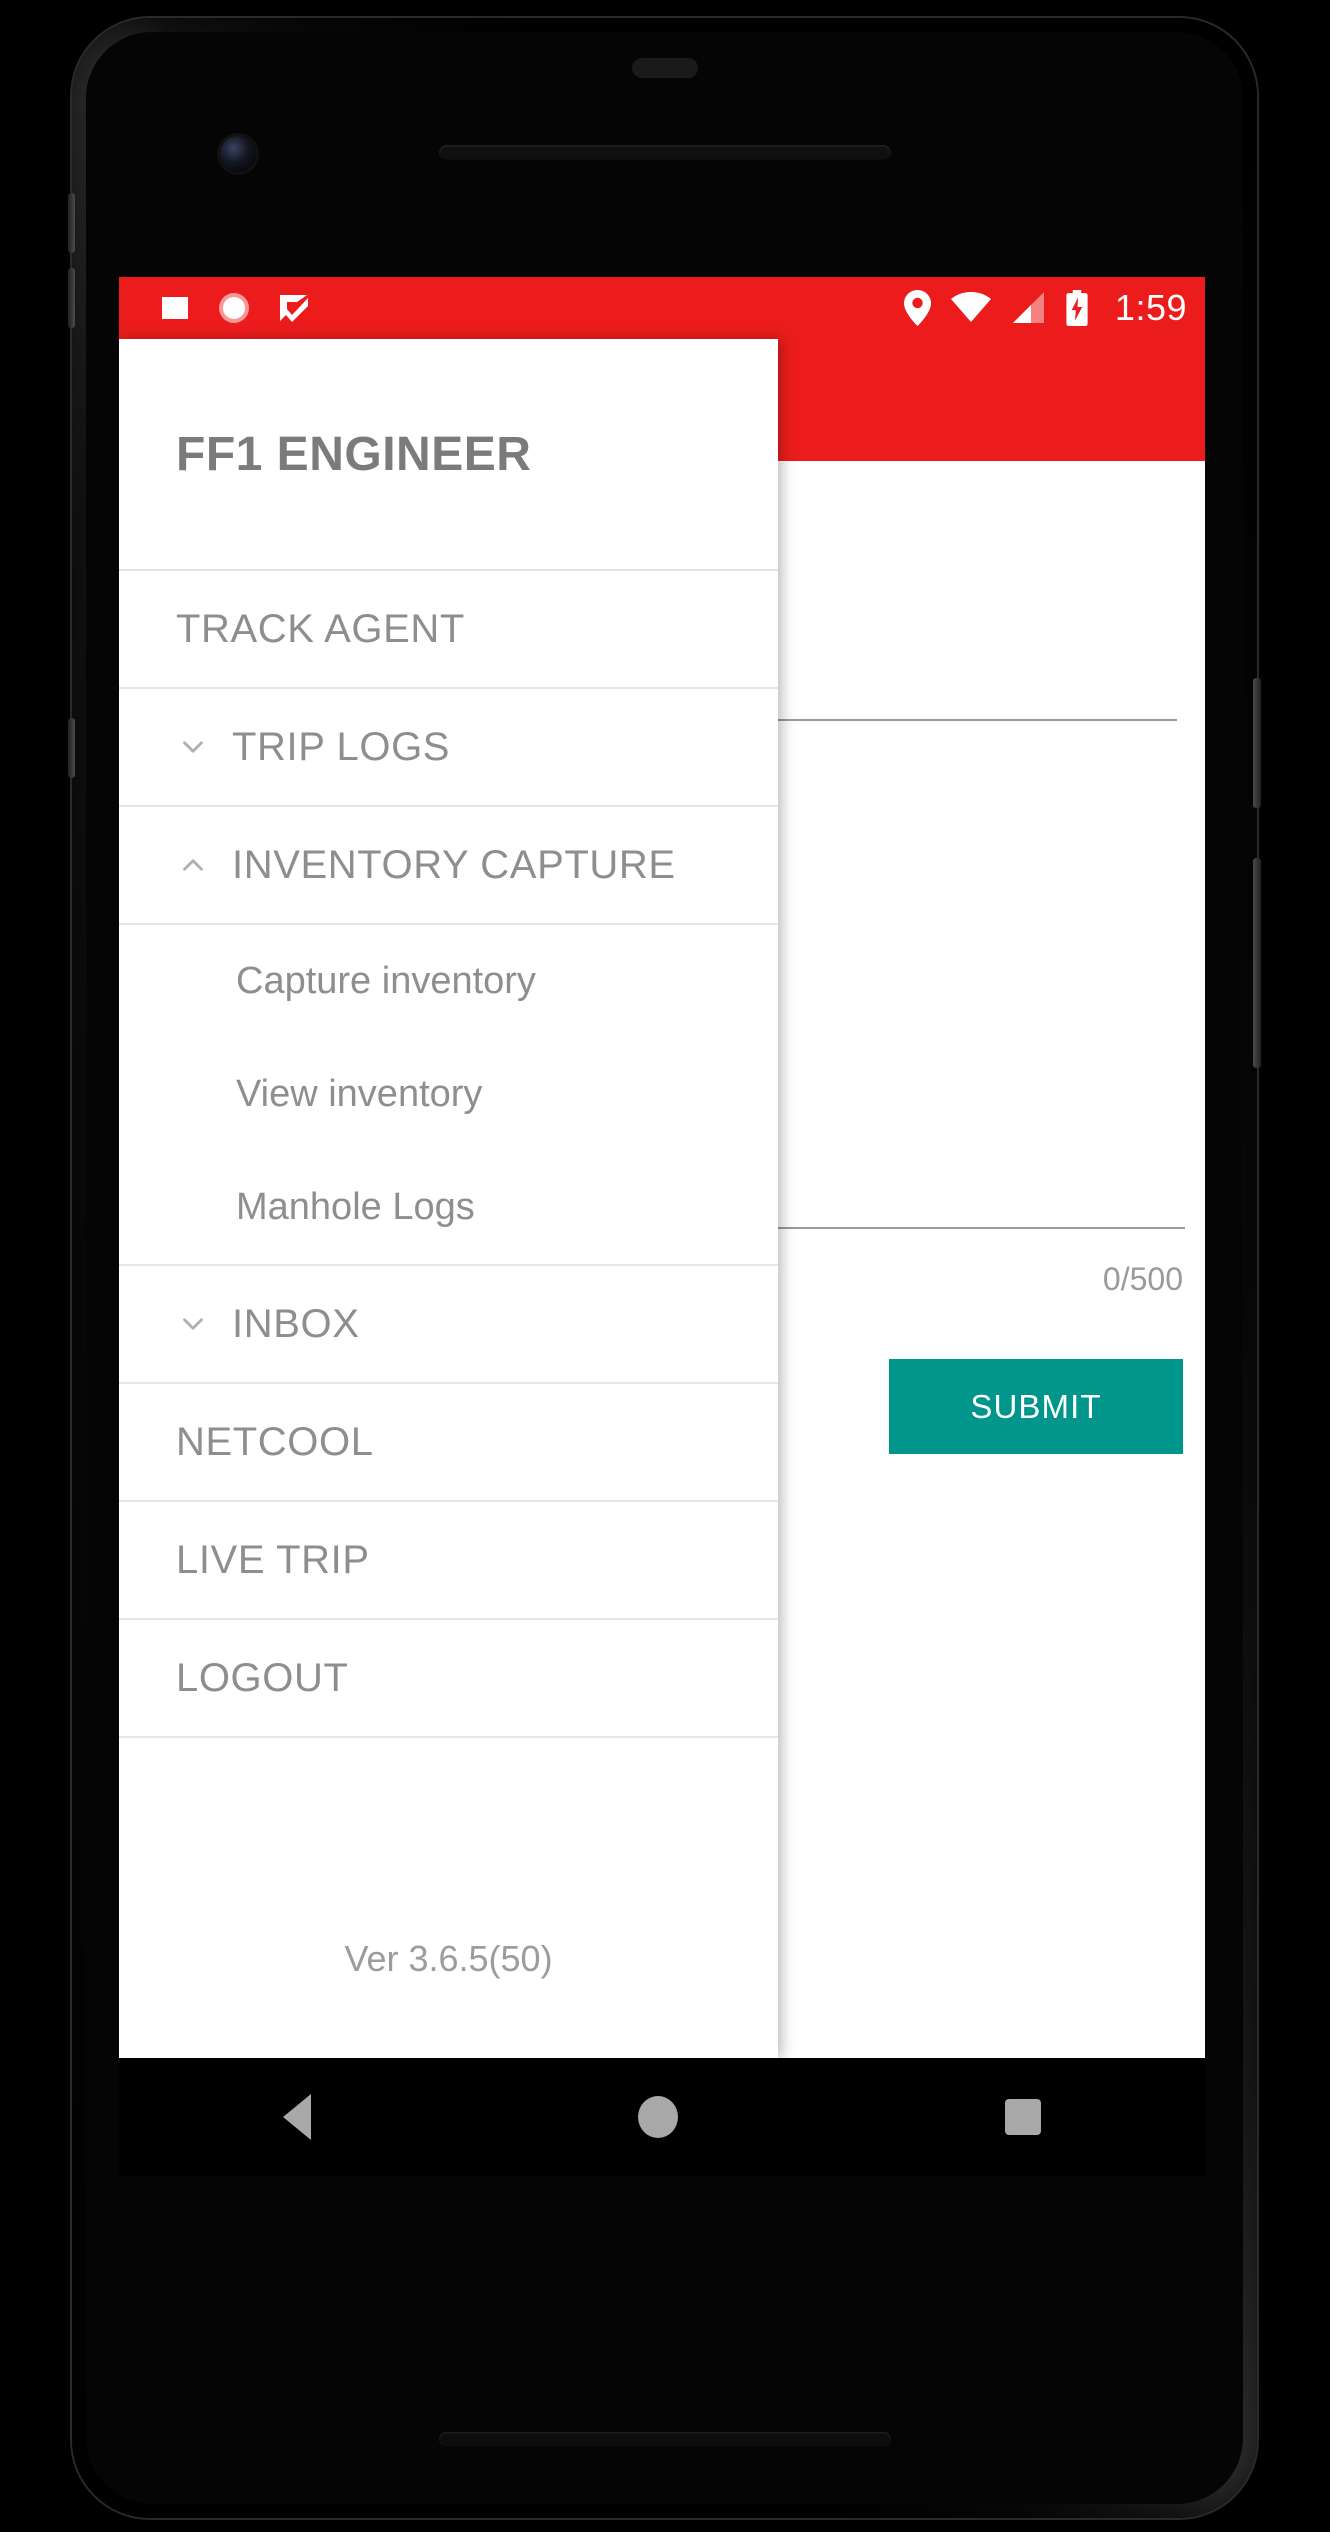 Image resolution: width=1330 pixels, height=2532 pixels. Describe the element at coordinates (354, 454) in the screenshot. I see `drawer-title: FF1 ENGINEER` at that location.